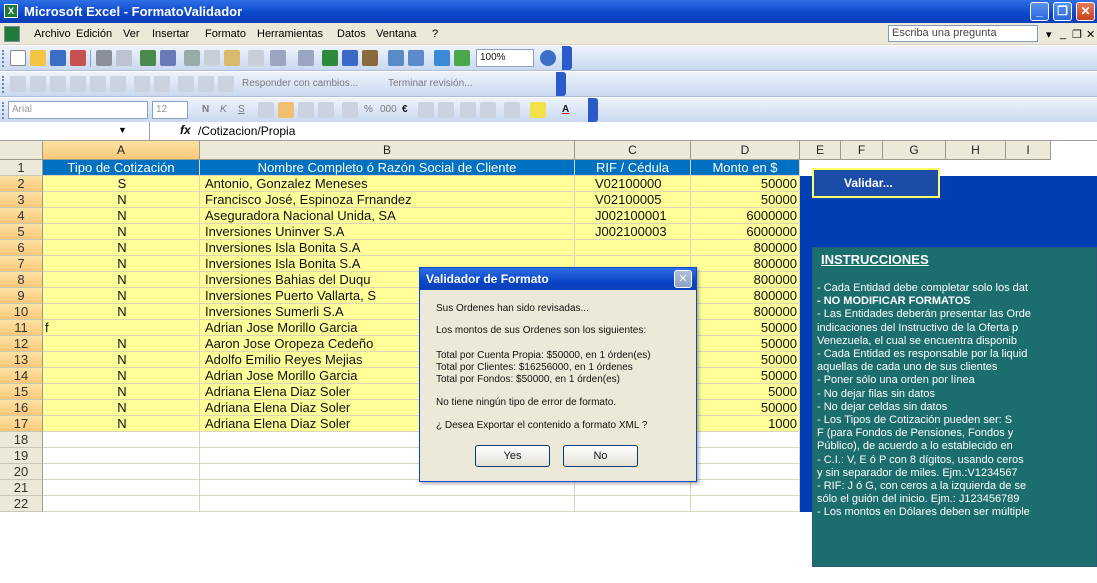  What do you see at coordinates (21, 376) in the screenshot?
I see `row-header: 14` at bounding box center [21, 376].